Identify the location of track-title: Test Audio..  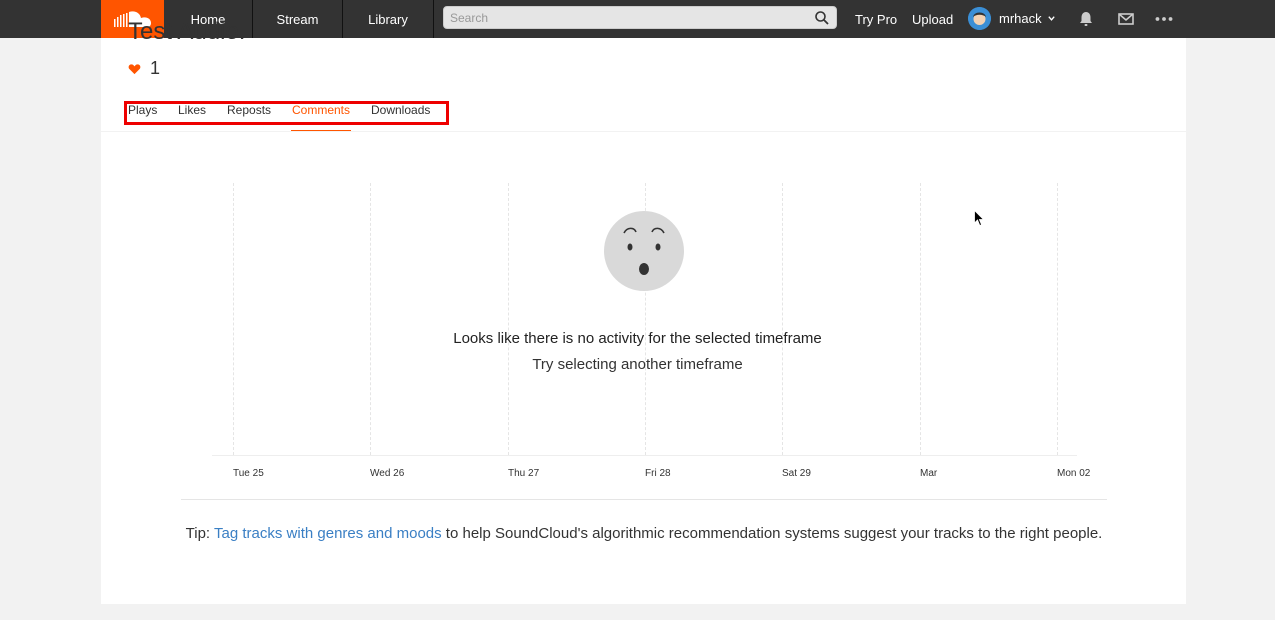
(186, 32).